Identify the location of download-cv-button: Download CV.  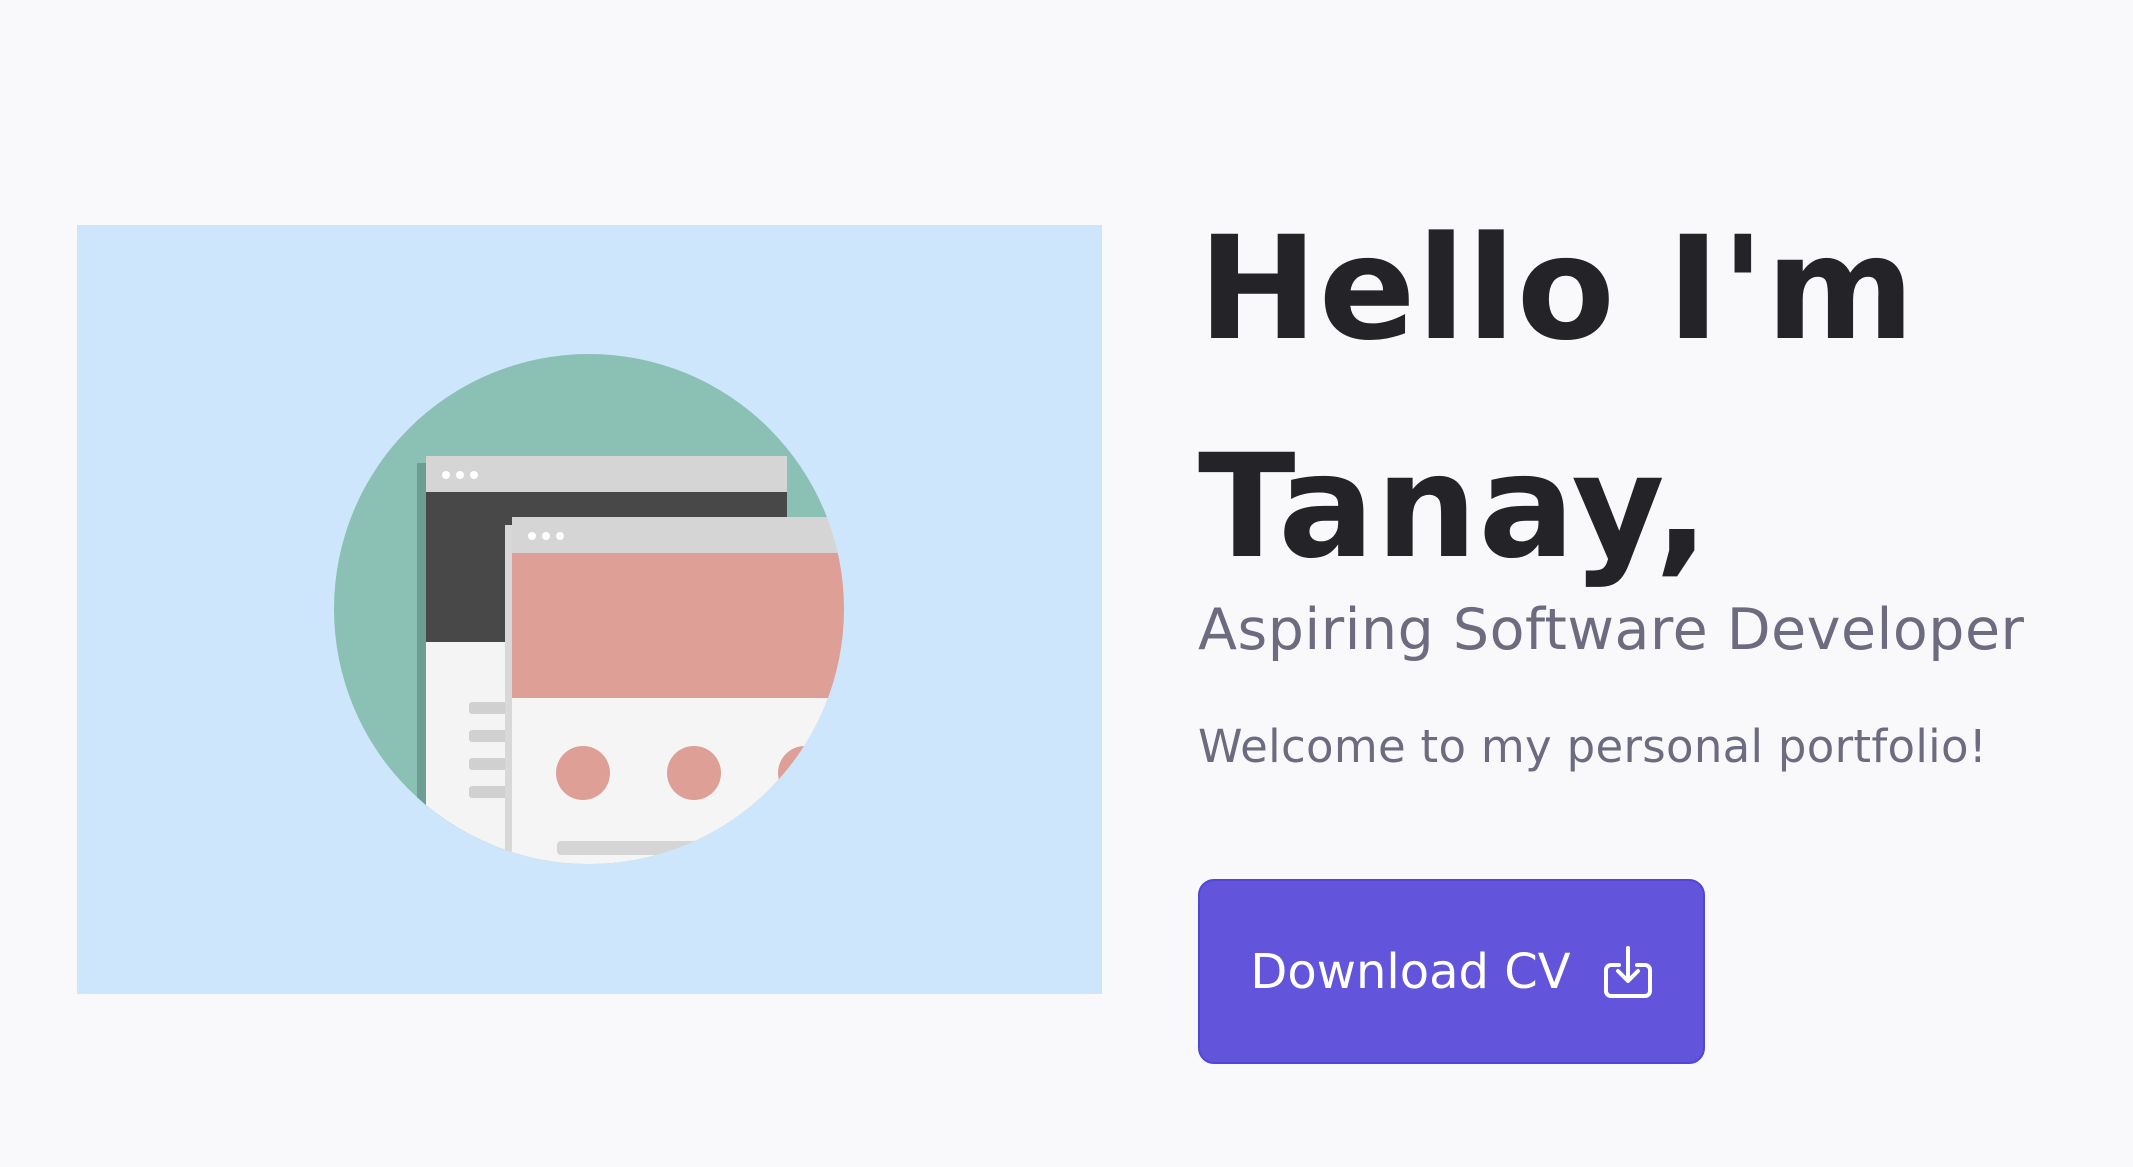
(1451, 971).